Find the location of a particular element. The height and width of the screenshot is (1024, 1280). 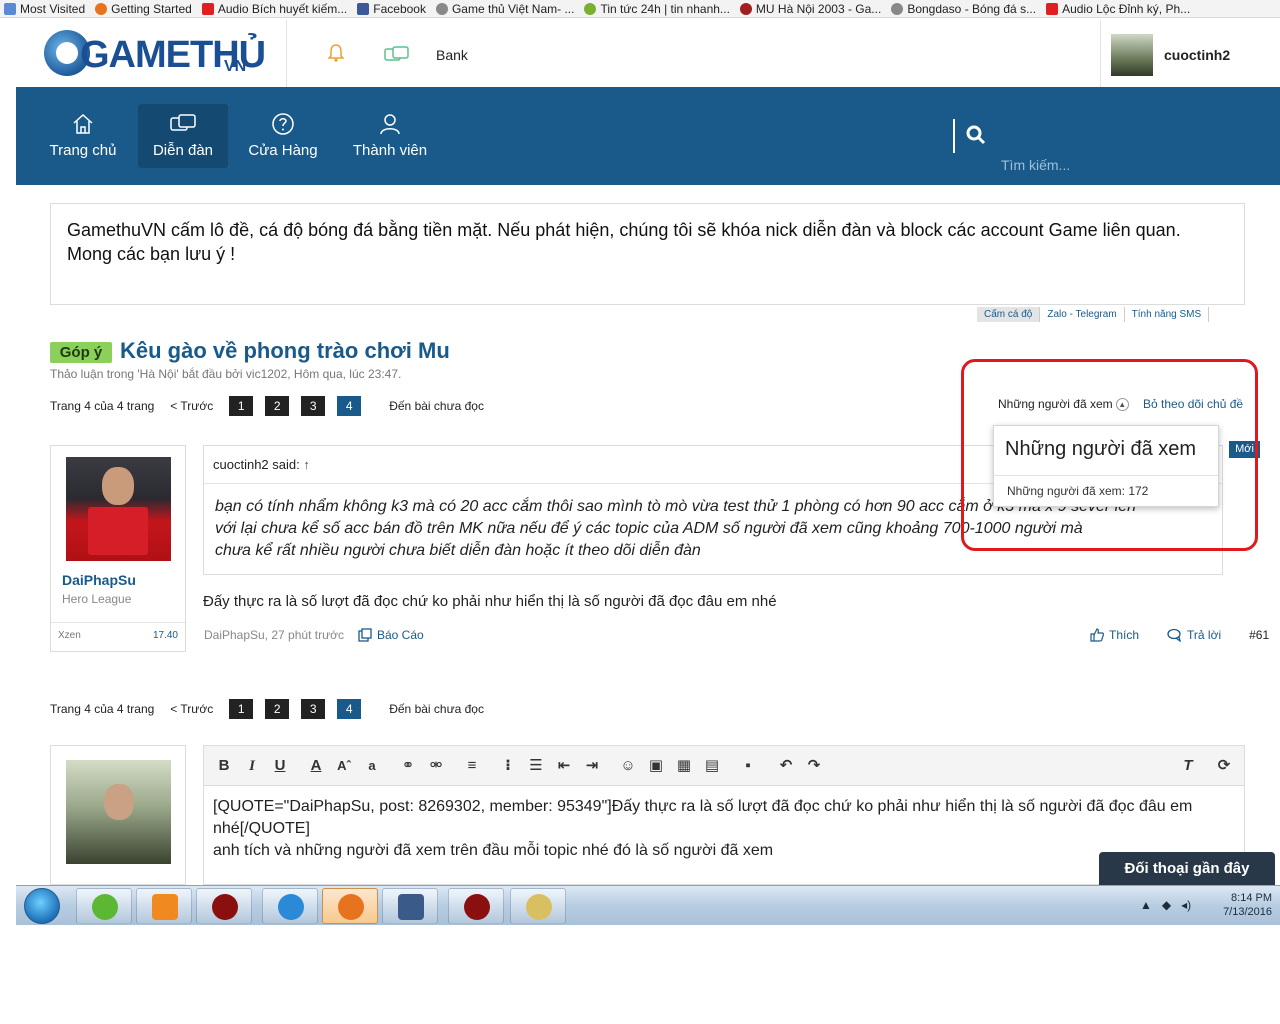

insert-icon: ▤ is located at coordinates (712, 766).